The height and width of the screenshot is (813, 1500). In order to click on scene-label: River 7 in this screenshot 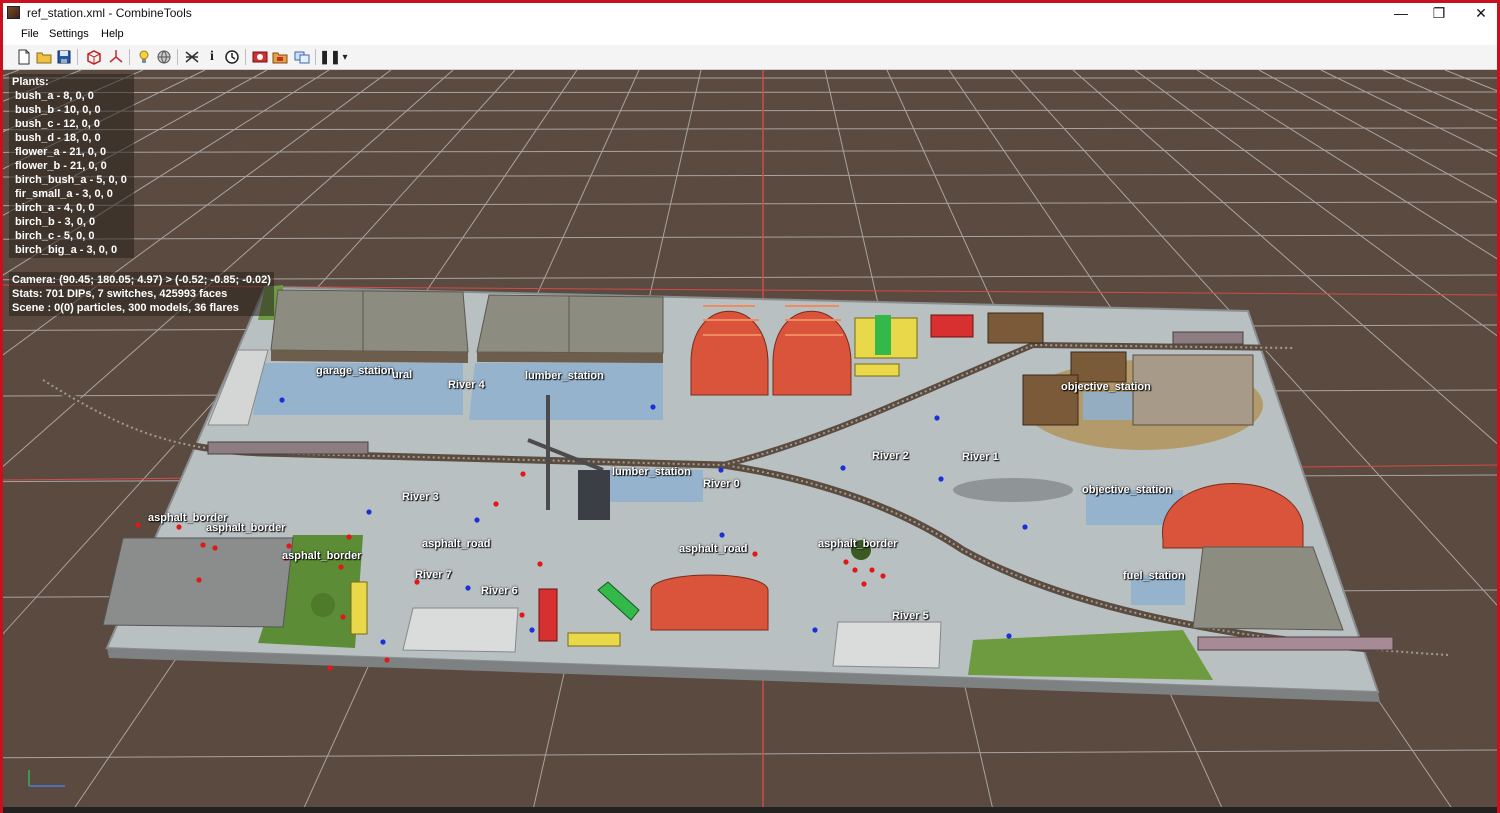, I will do `click(433, 575)`.